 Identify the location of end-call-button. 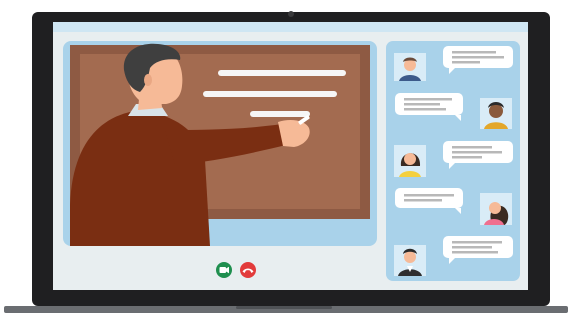
(248, 270).